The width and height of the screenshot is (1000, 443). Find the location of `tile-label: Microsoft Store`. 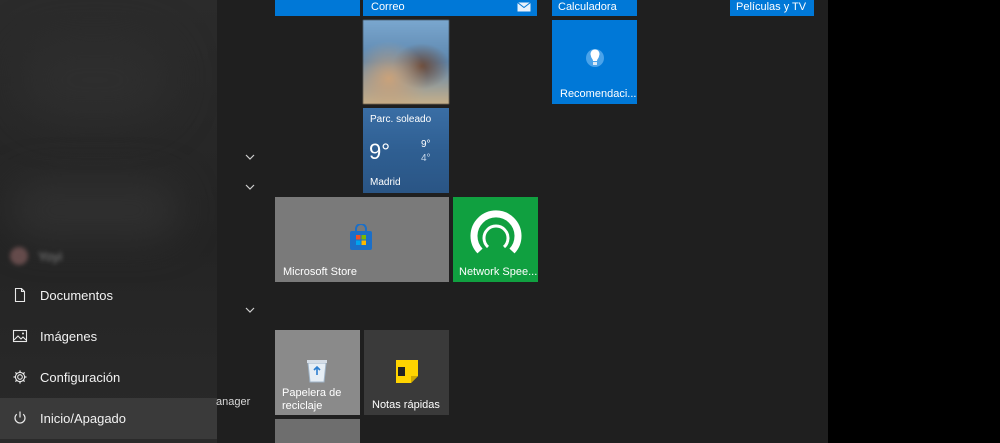

tile-label: Microsoft Store is located at coordinates (320, 272).